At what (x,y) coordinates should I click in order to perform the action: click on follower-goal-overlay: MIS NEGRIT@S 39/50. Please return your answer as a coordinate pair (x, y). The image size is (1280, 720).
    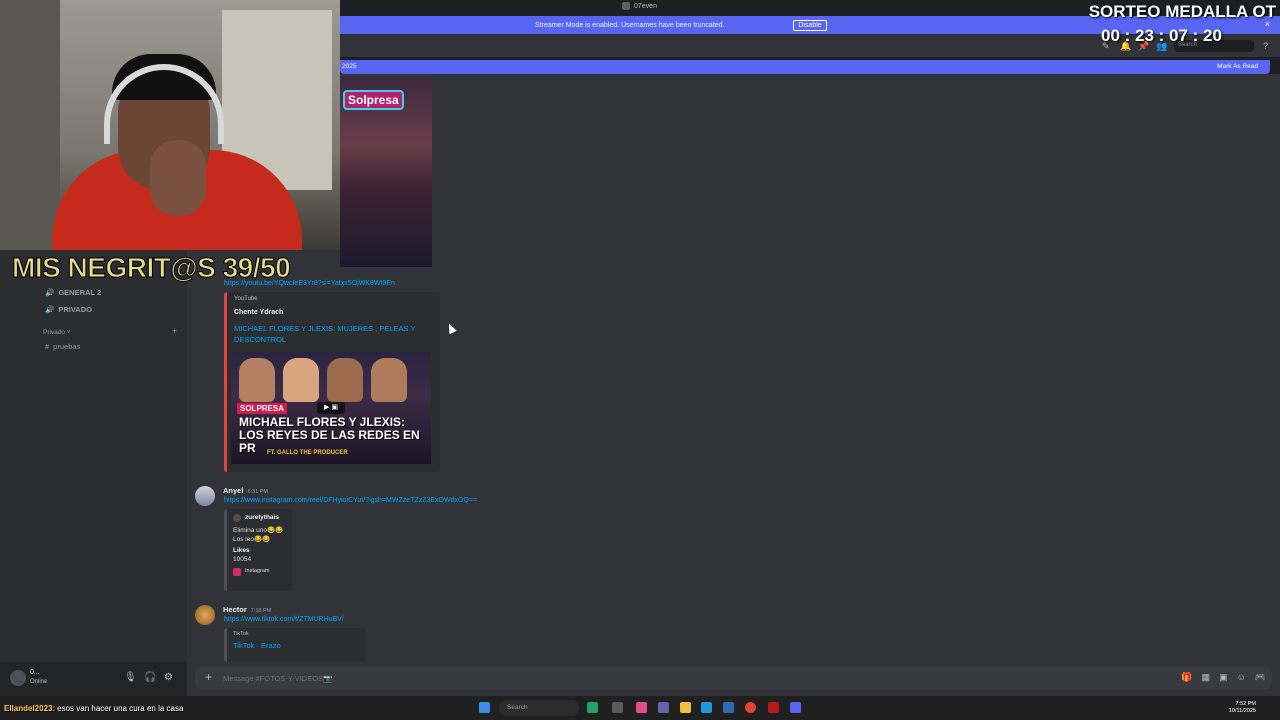
    Looking at the image, I should click on (151, 268).